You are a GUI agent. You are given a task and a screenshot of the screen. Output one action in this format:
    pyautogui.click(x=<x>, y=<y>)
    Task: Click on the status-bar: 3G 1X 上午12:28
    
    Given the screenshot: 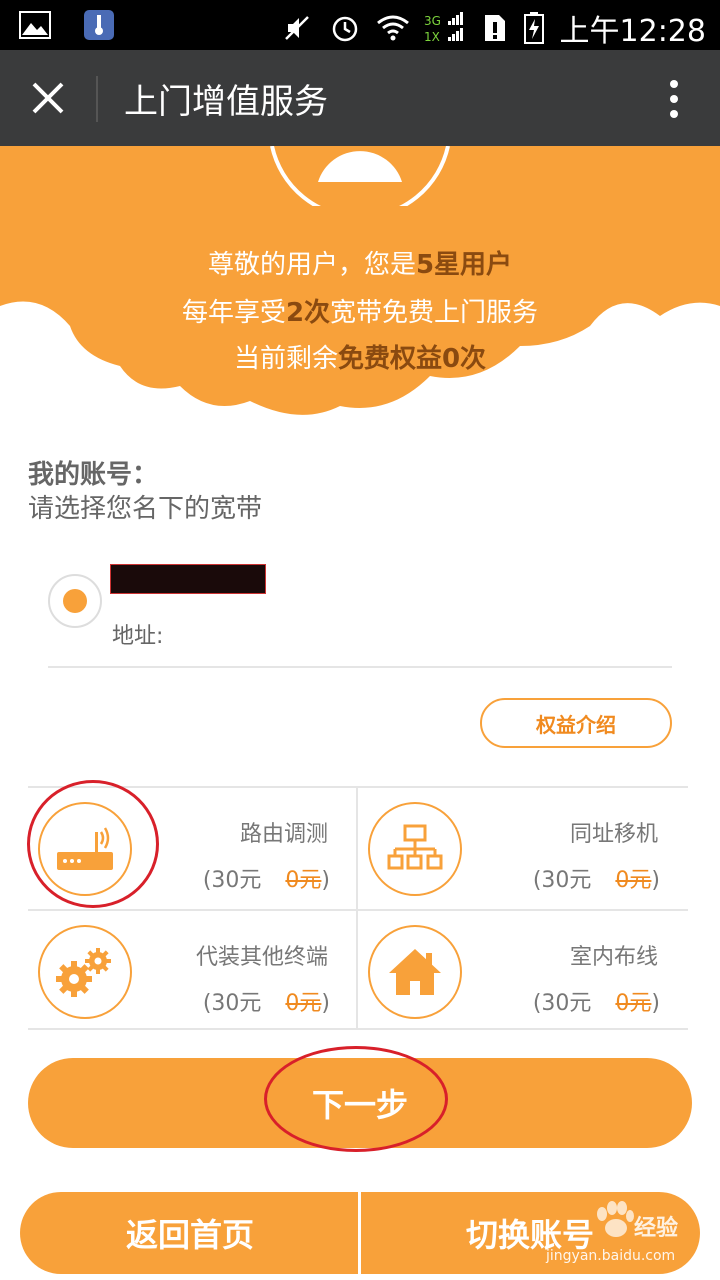 What is the action you would take?
    pyautogui.click(x=360, y=25)
    